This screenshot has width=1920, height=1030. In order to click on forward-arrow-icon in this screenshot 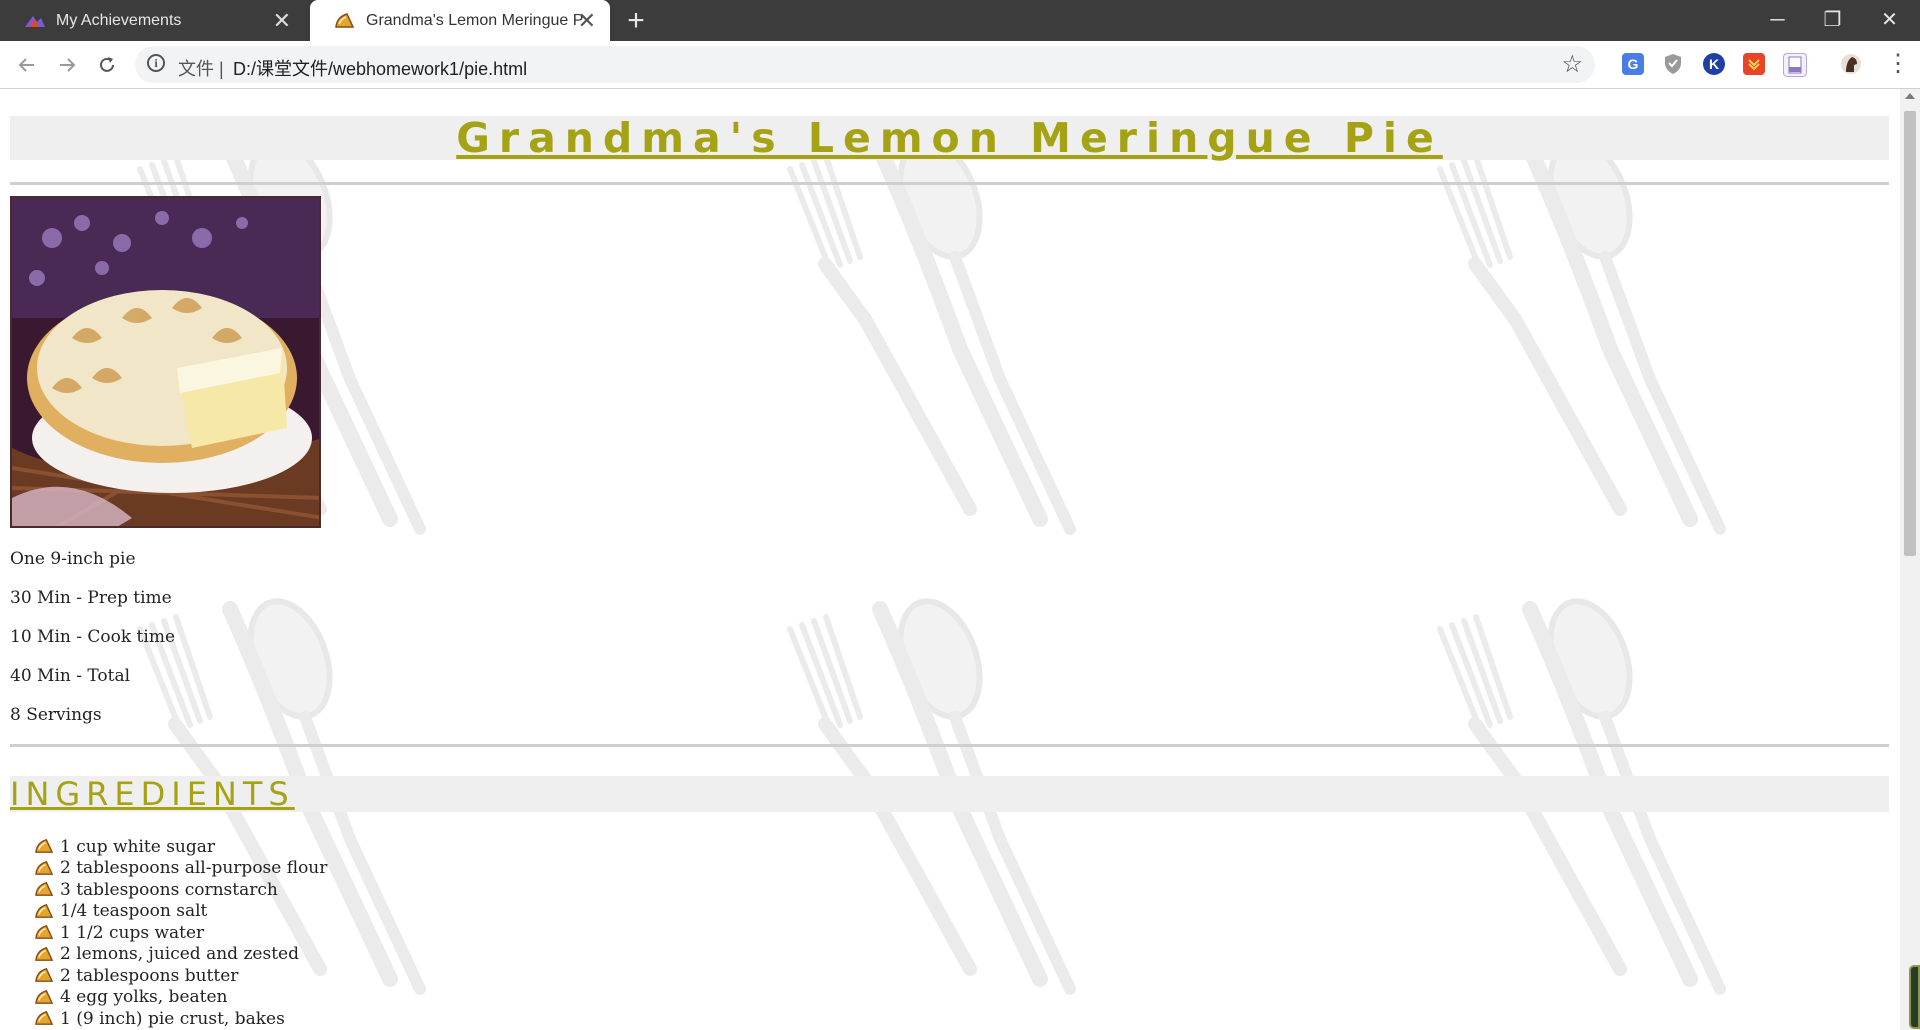, I will do `click(68, 65)`.